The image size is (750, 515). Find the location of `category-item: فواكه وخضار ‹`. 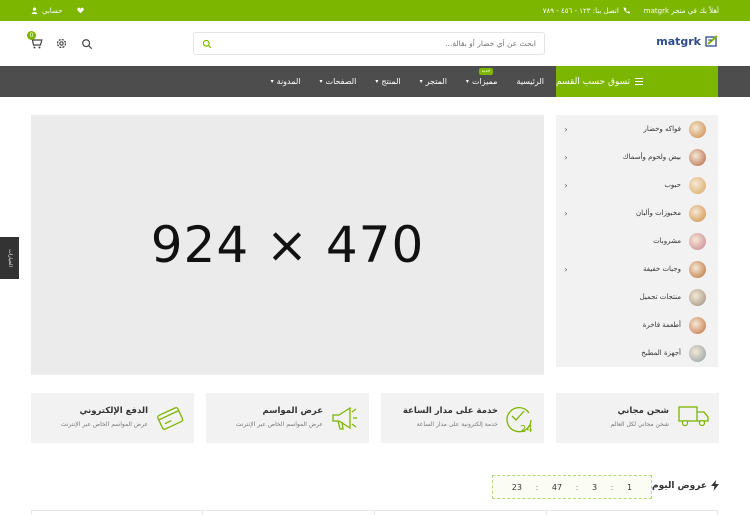

category-item: فواكه وخضار ‹ is located at coordinates (637, 129).